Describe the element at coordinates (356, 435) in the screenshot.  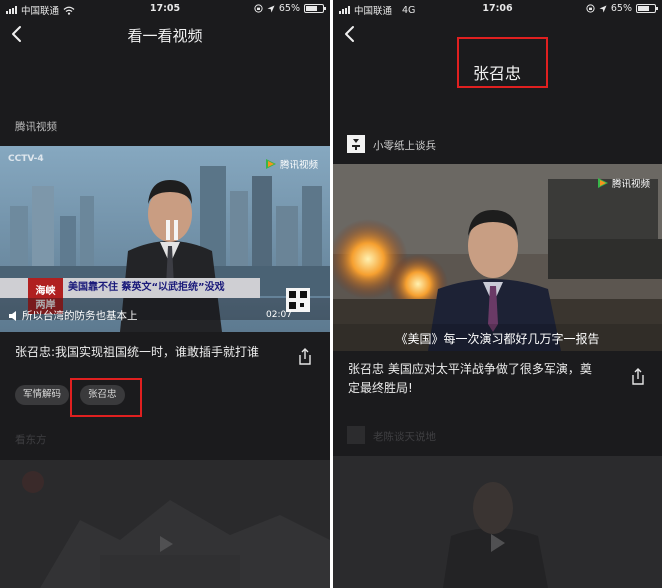
I see `next-channel-avatar-icon` at that location.